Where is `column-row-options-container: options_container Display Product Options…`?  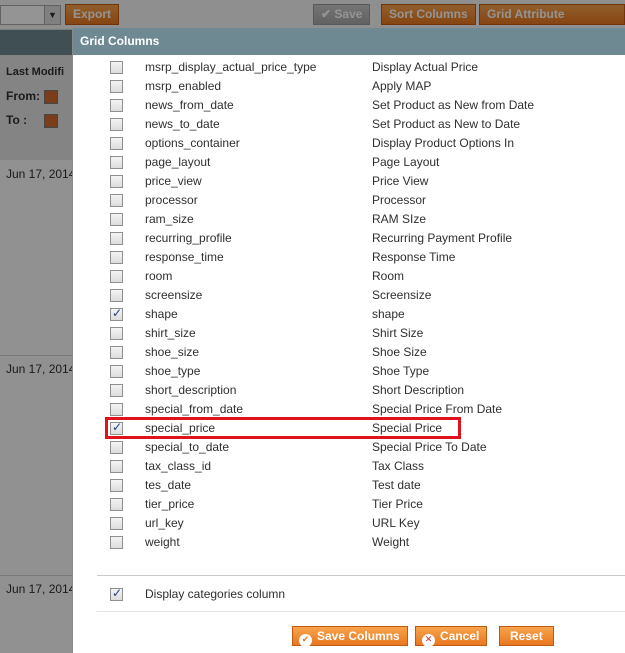 column-row-options-container: options_container Display Product Options… is located at coordinates (349, 143).